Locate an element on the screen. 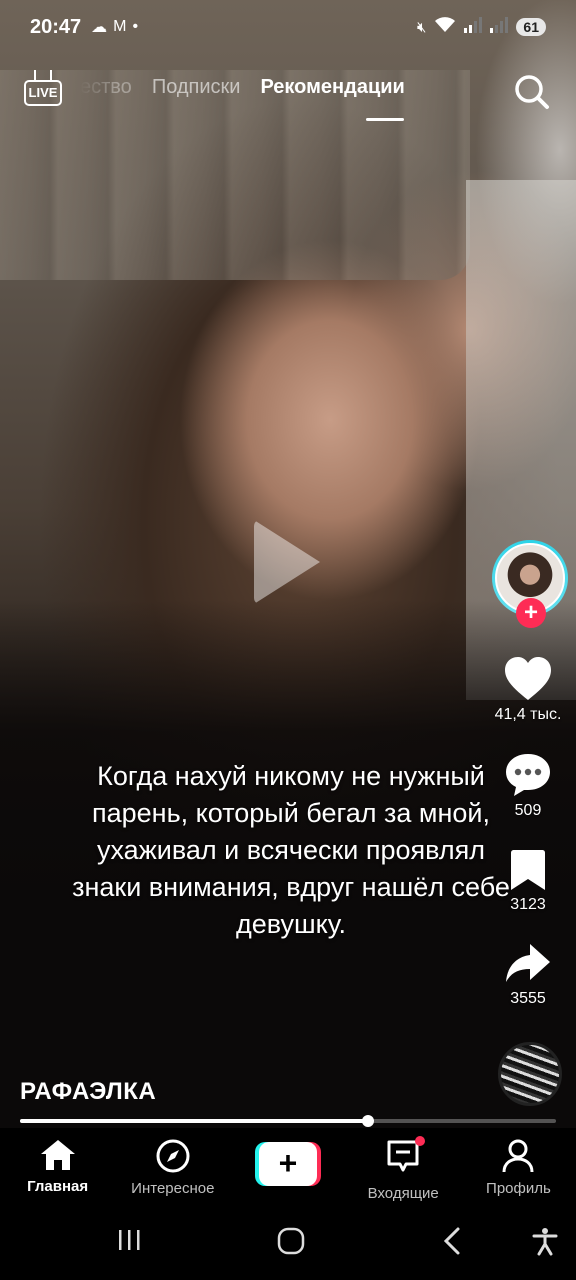 The image size is (576, 1280). tab-for-you: Рекомендации is located at coordinates (332, 87).